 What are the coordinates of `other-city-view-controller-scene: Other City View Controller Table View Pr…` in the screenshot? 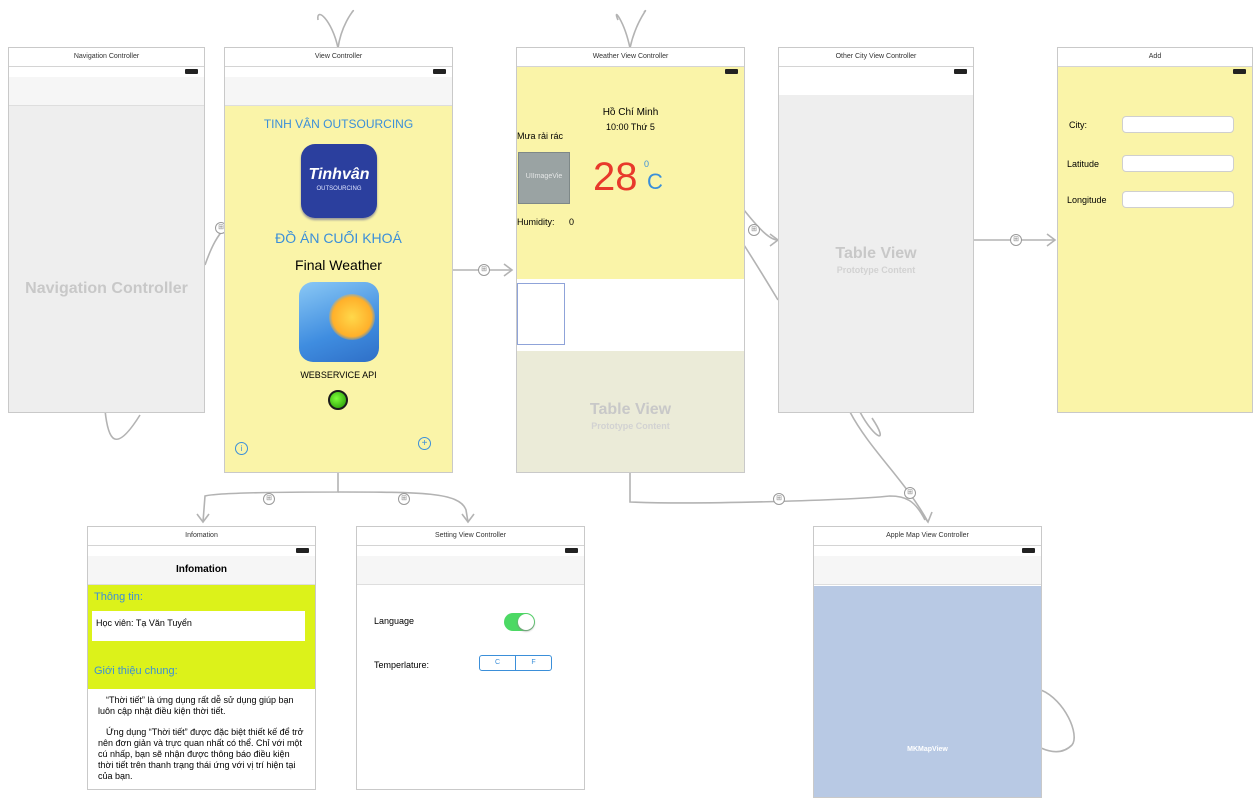 It's located at (876, 230).